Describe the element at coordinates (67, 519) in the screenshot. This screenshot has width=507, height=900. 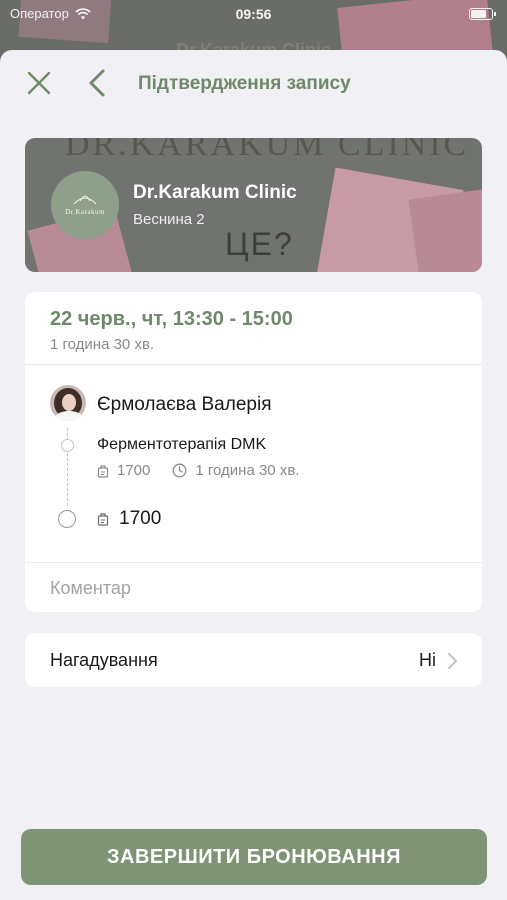
I see `timeline-end-dot` at that location.